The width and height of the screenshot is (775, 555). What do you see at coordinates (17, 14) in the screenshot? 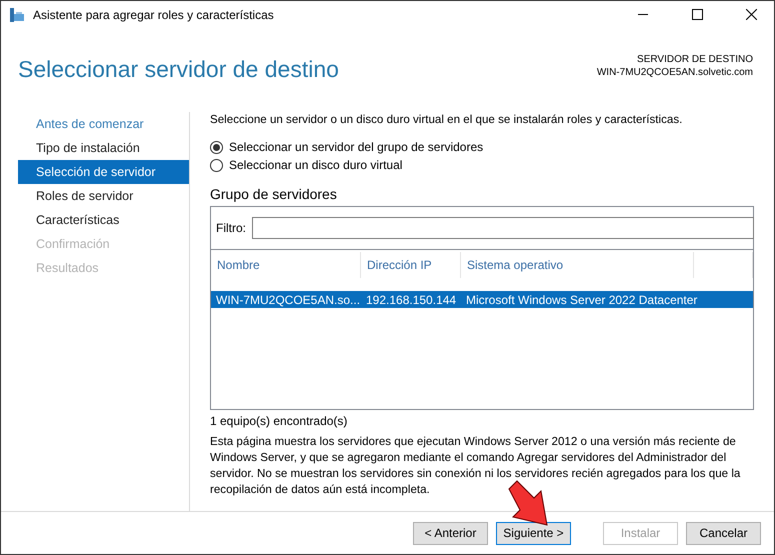
I see `wizard-icon` at bounding box center [17, 14].